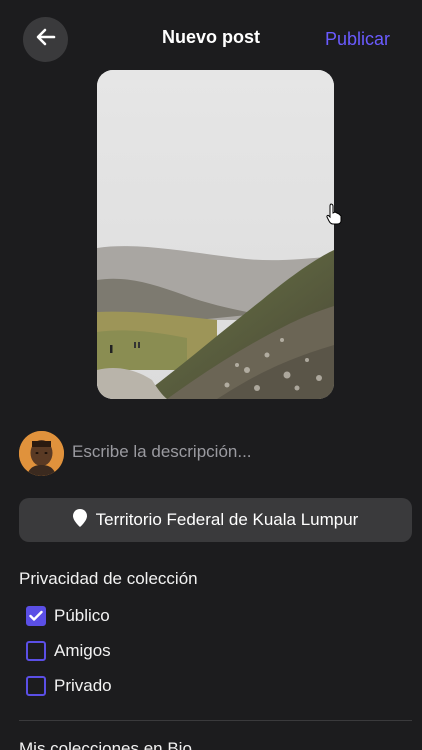 The image size is (422, 750). Describe the element at coordinates (215, 720) in the screenshot. I see `divider` at that location.